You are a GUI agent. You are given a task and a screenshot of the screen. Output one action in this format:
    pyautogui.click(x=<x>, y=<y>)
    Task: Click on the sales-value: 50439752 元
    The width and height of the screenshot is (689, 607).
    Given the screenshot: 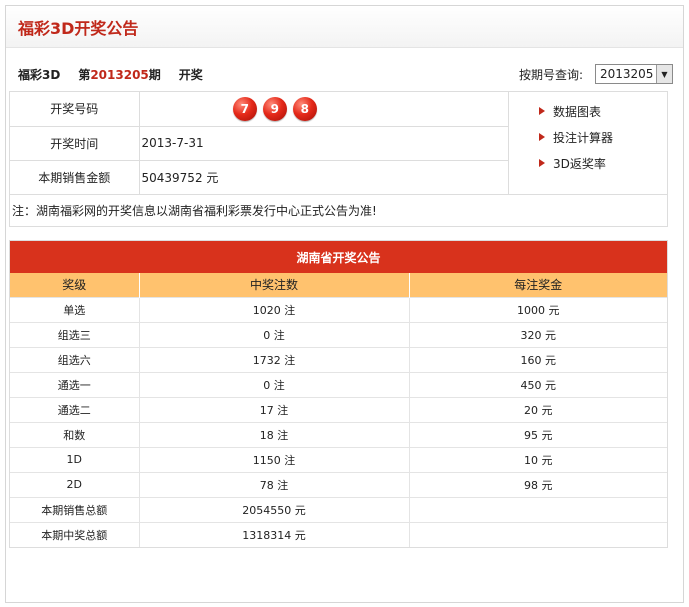 What is the action you would take?
    pyautogui.click(x=180, y=177)
    